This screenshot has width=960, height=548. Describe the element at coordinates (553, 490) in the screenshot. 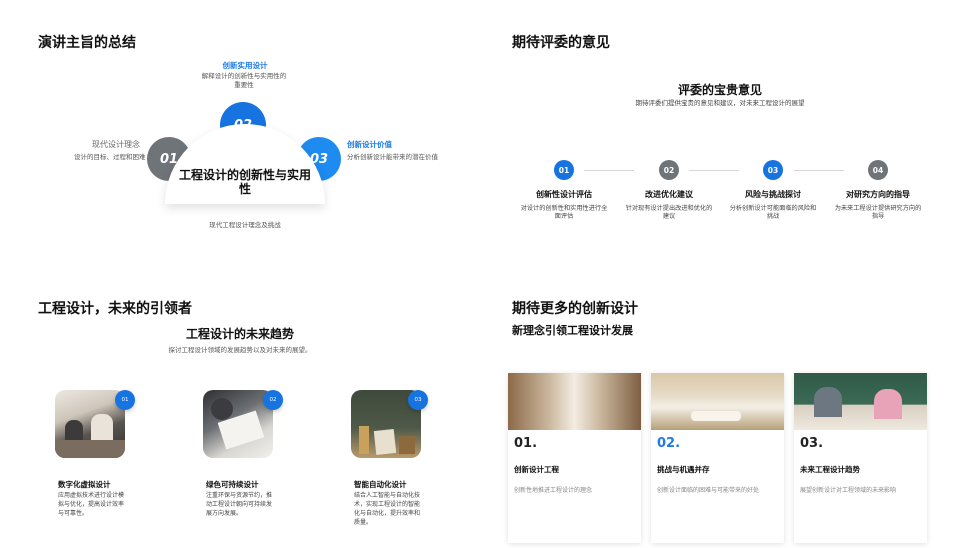

I see `column-desc: 创新性地推进工程设计的理念` at that location.